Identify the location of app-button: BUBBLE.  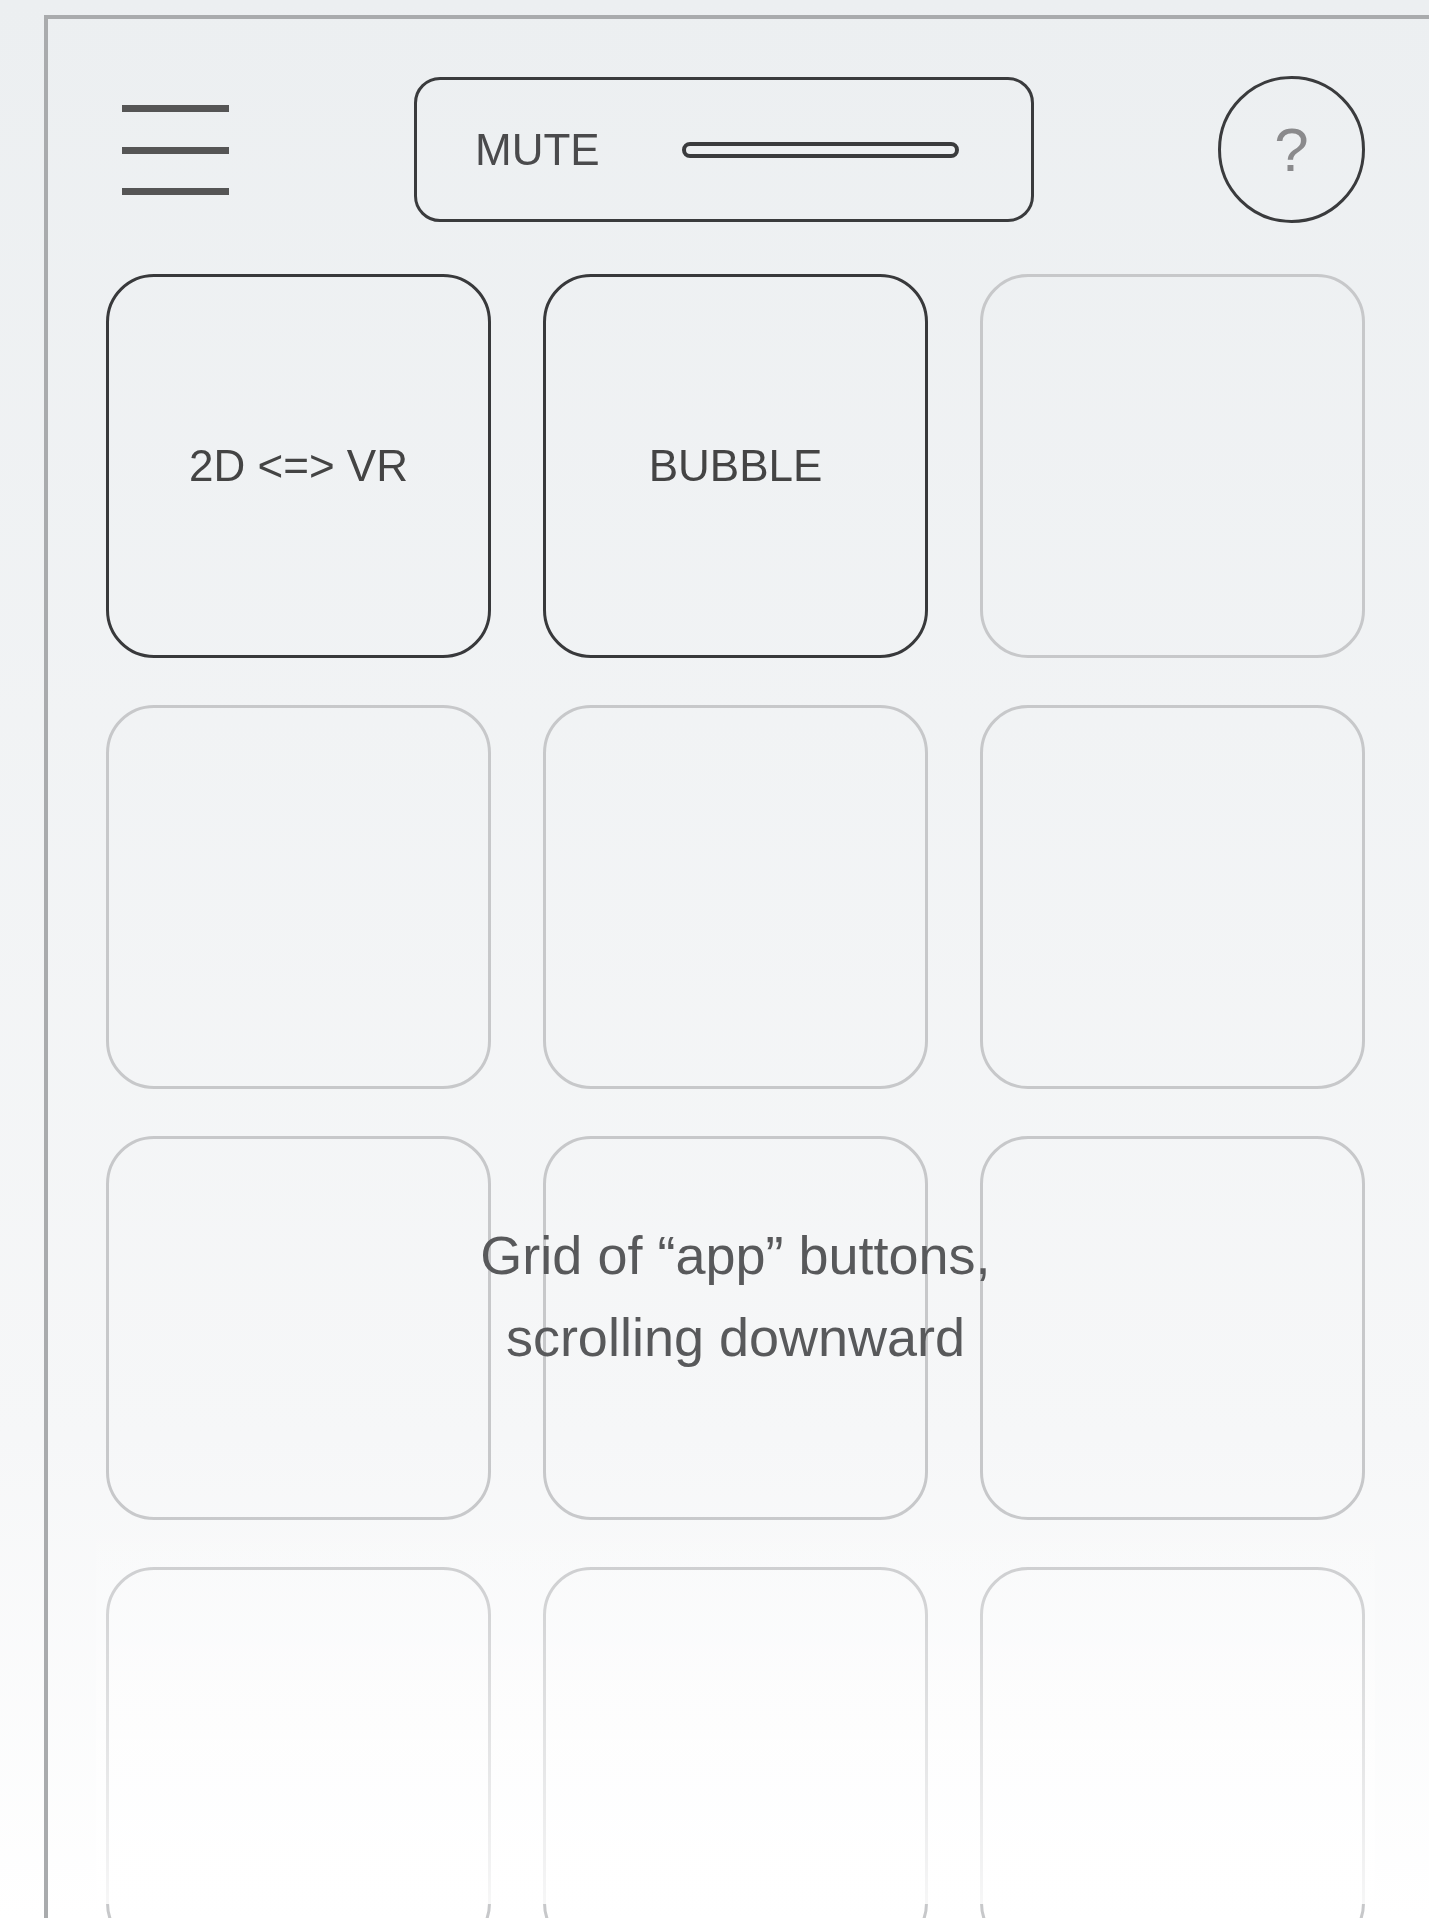
(735, 466).